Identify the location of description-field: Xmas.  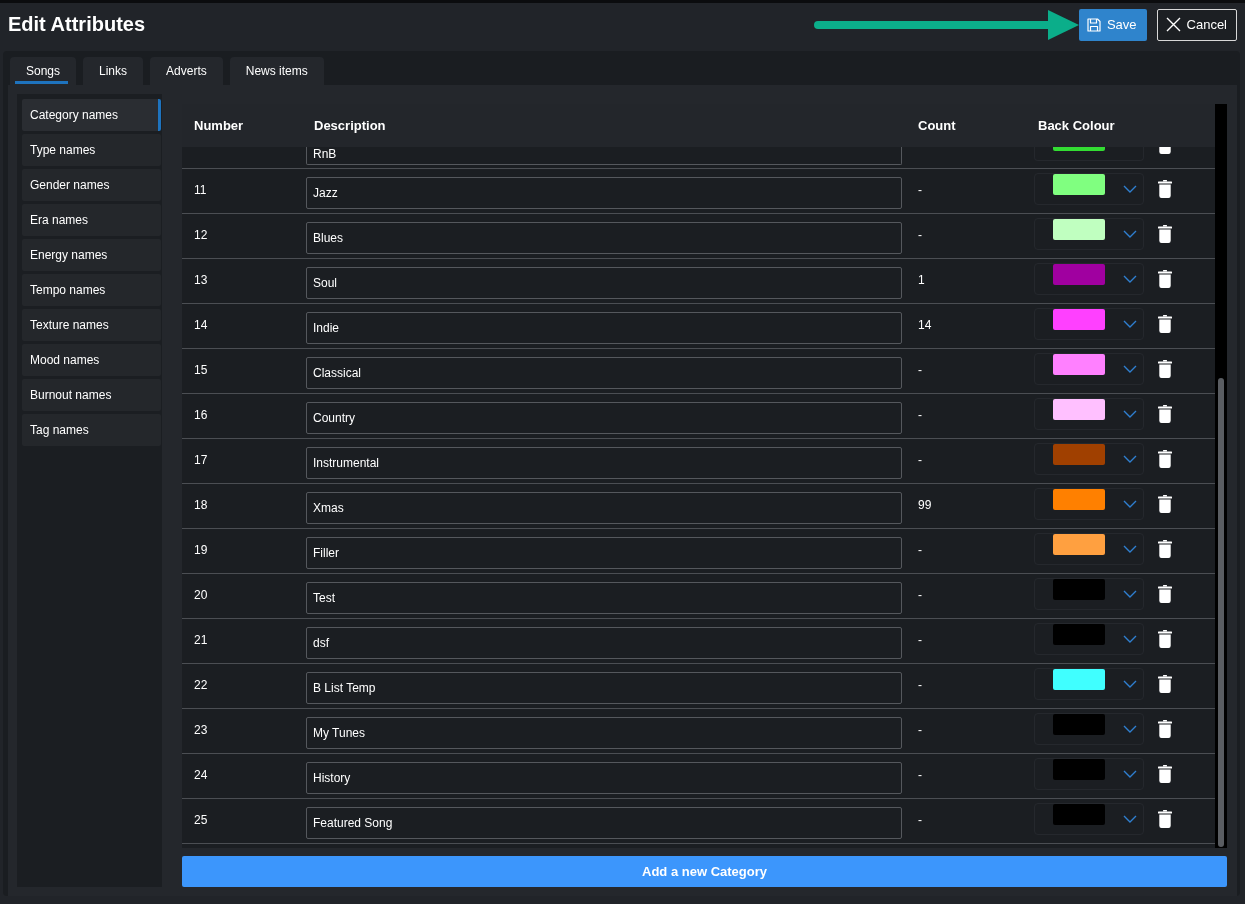
(604, 508).